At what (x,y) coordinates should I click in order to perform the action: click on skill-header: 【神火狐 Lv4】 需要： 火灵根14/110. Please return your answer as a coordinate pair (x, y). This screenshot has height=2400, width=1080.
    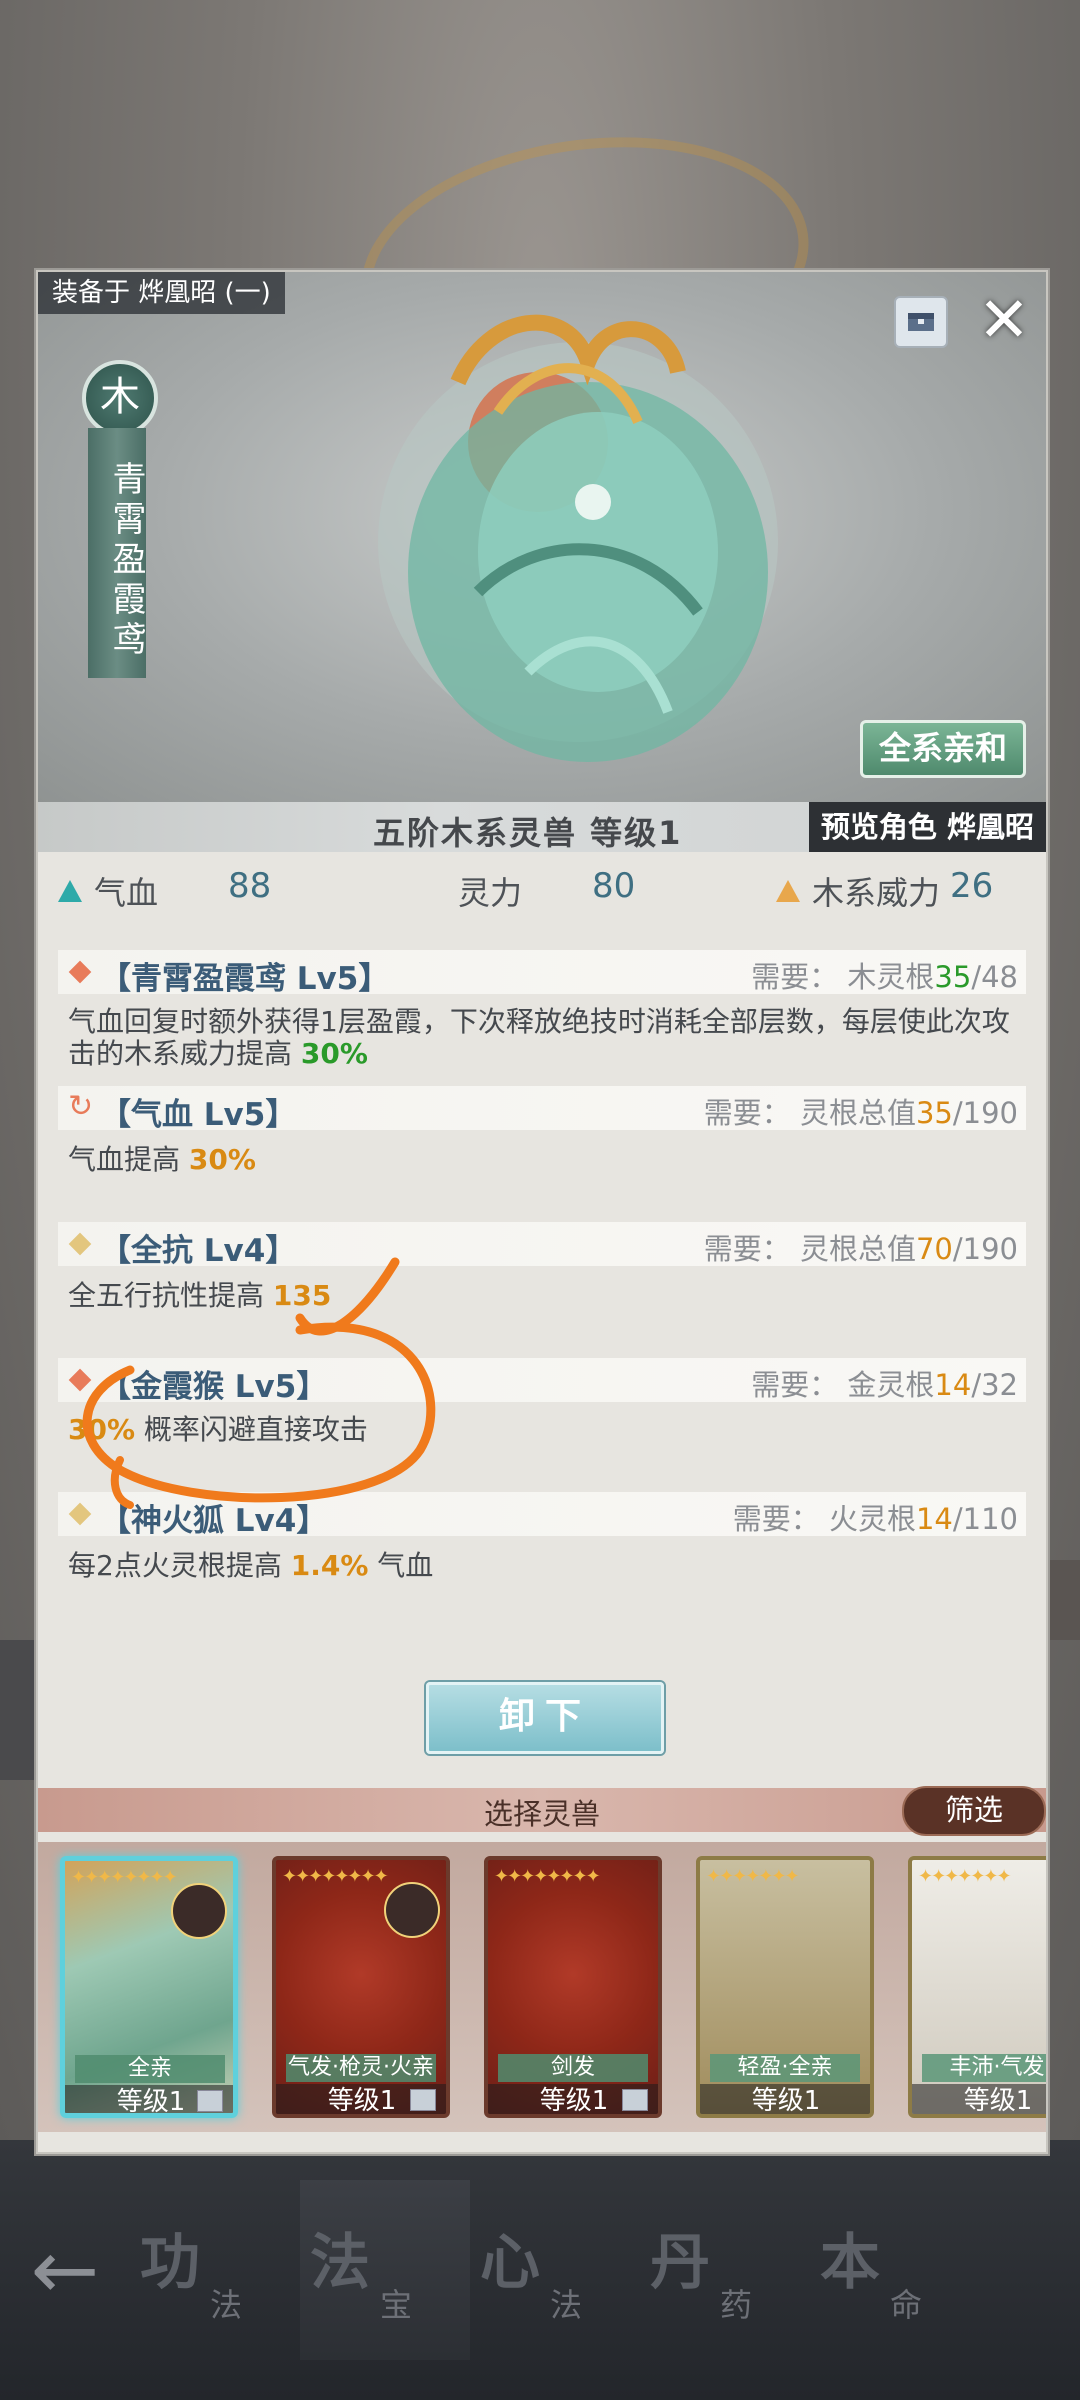
    Looking at the image, I should click on (542, 1515).